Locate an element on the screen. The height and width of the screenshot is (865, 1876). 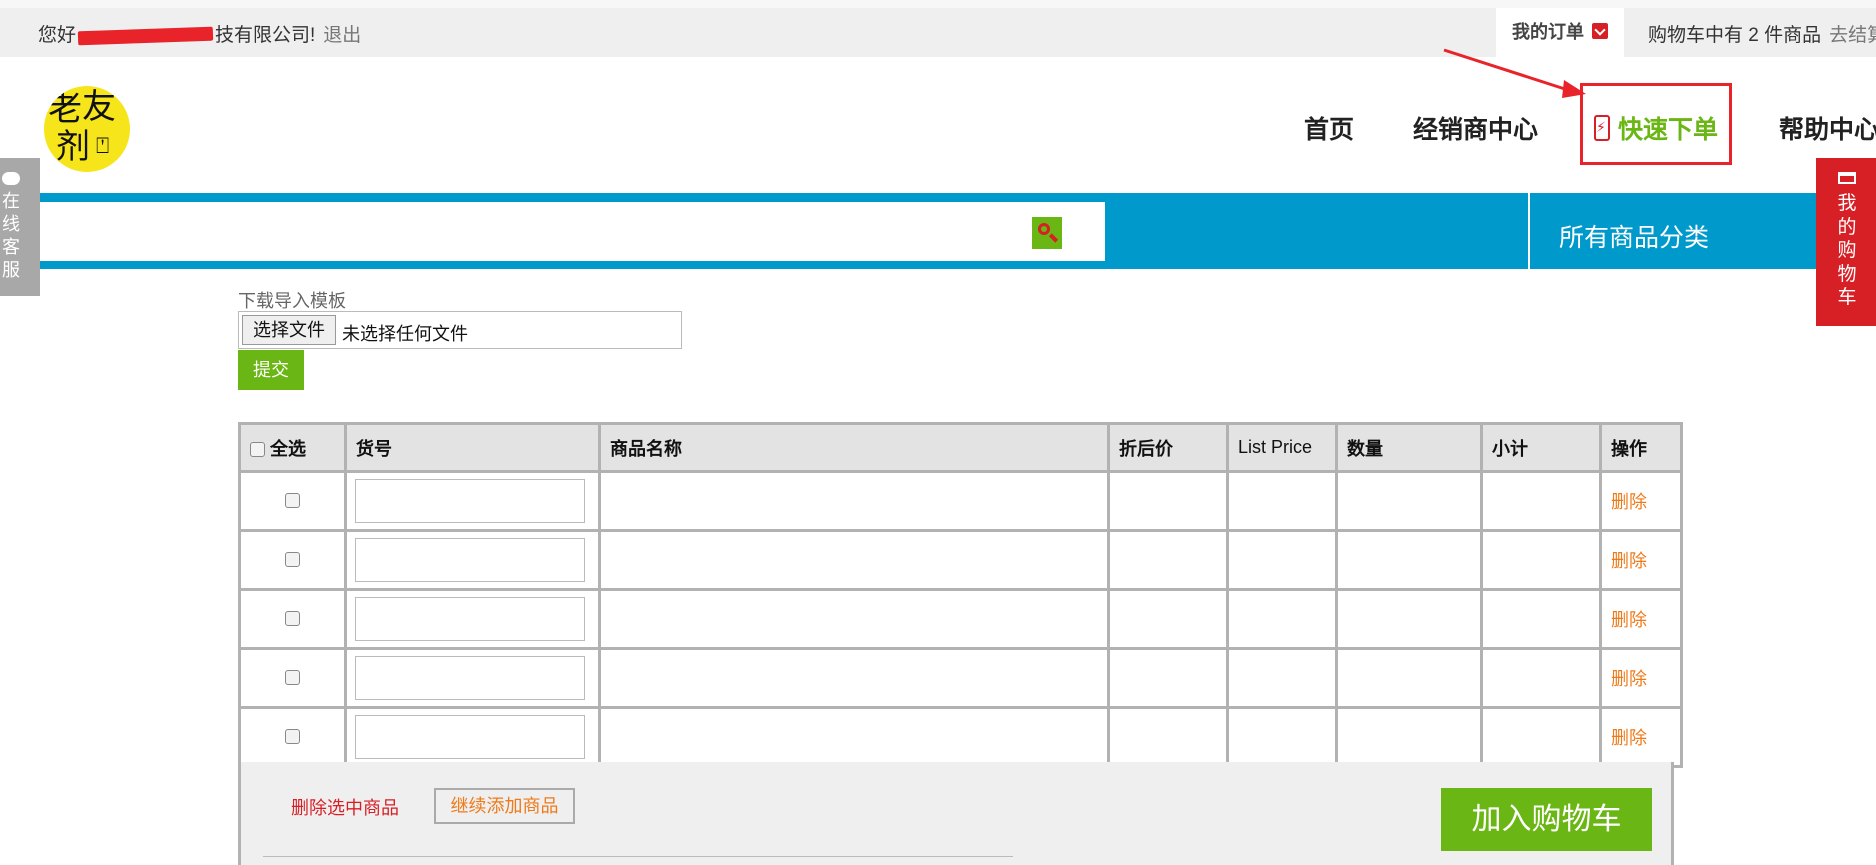
search-input is located at coordinates (572, 231).